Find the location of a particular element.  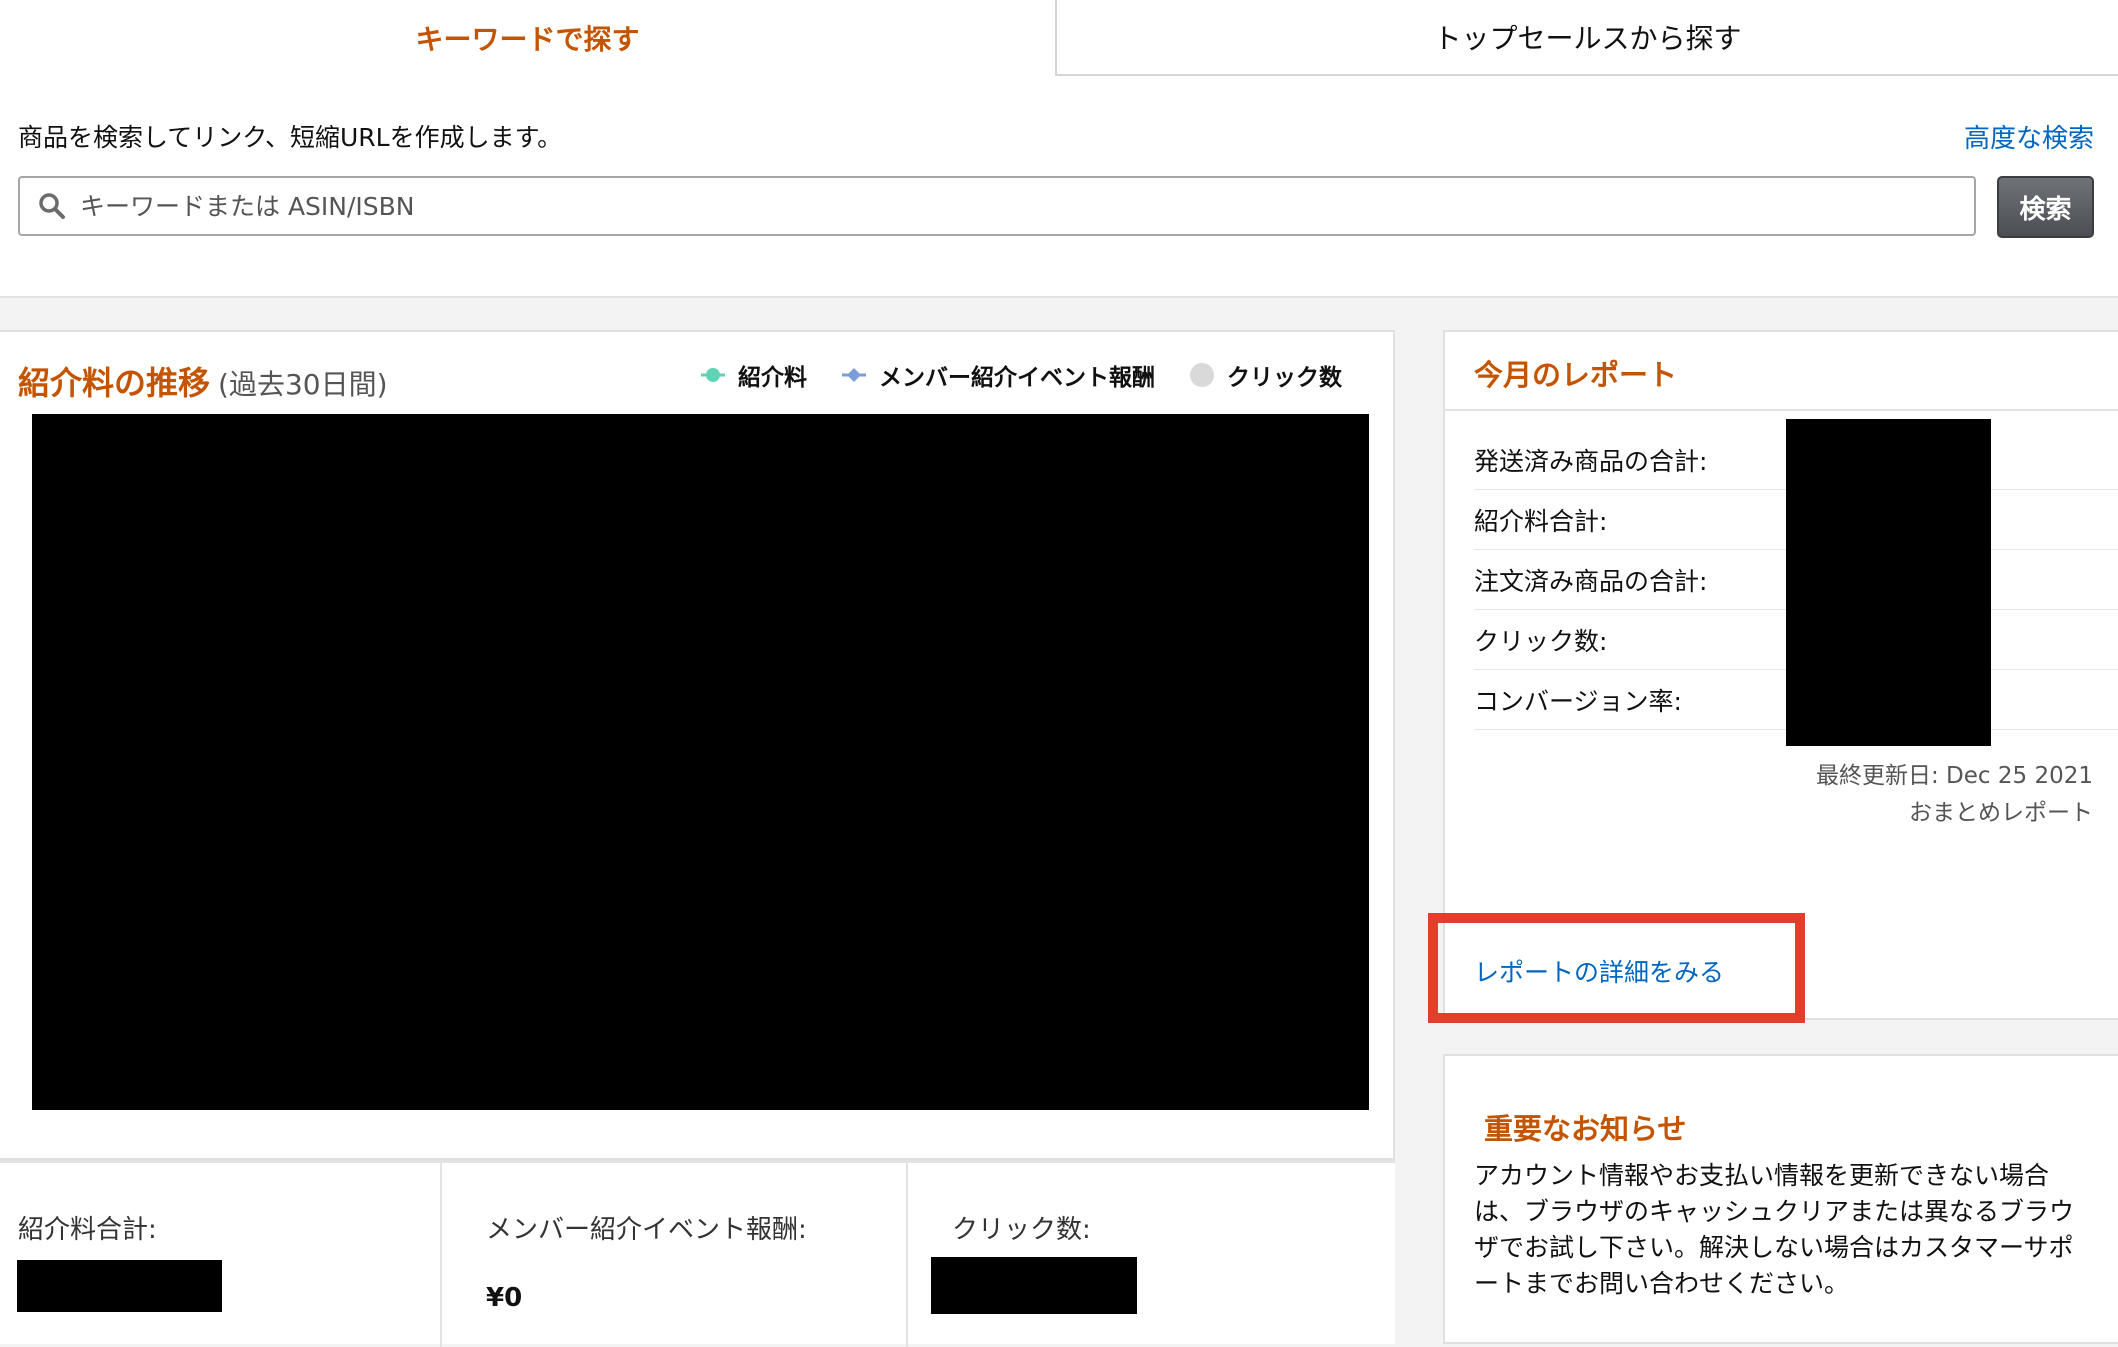

search-input is located at coordinates (1026, 206).